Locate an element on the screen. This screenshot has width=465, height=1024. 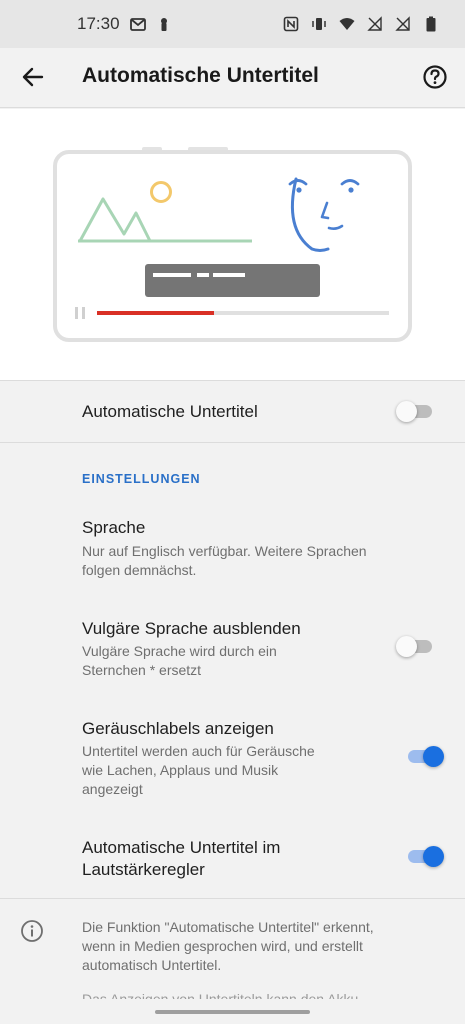
setting-sound-labels-summary-1: Untertitel werden auch für Geräusche is located at coordinates (198, 751).